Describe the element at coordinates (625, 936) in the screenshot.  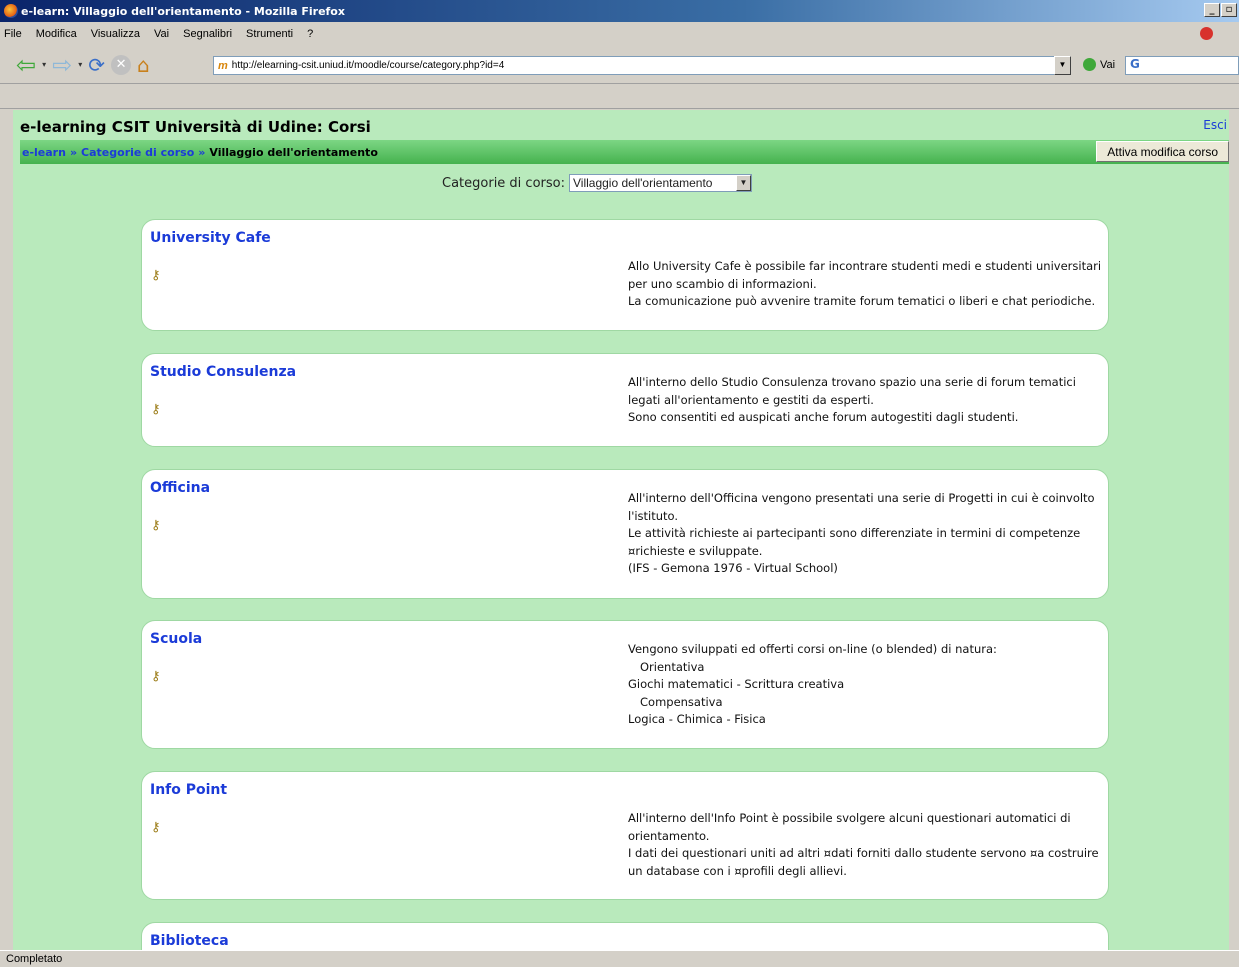
I see `course-box: Biblioteca` at that location.